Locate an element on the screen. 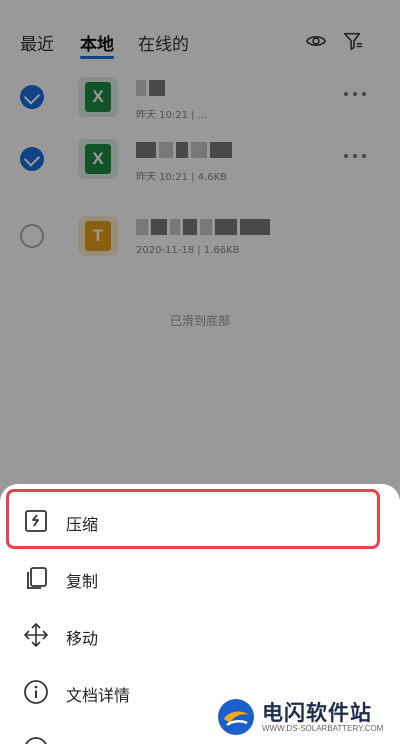 The height and width of the screenshot is (744, 400). watermark: 电闪软件站 WWW.DS-SOLARBATTERY.COM is located at coordinates (298, 717).